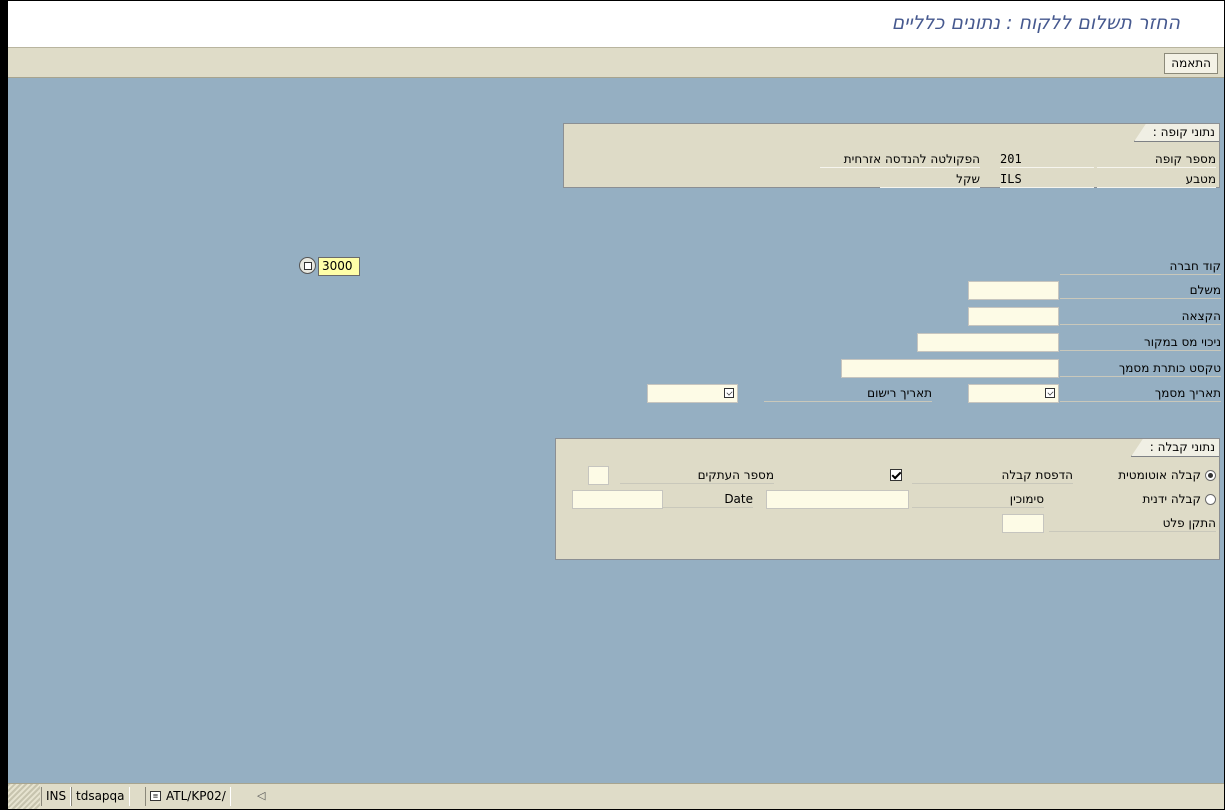  I want to click on receipt-group-title: נתוני קבלה :, so click(1174, 448).